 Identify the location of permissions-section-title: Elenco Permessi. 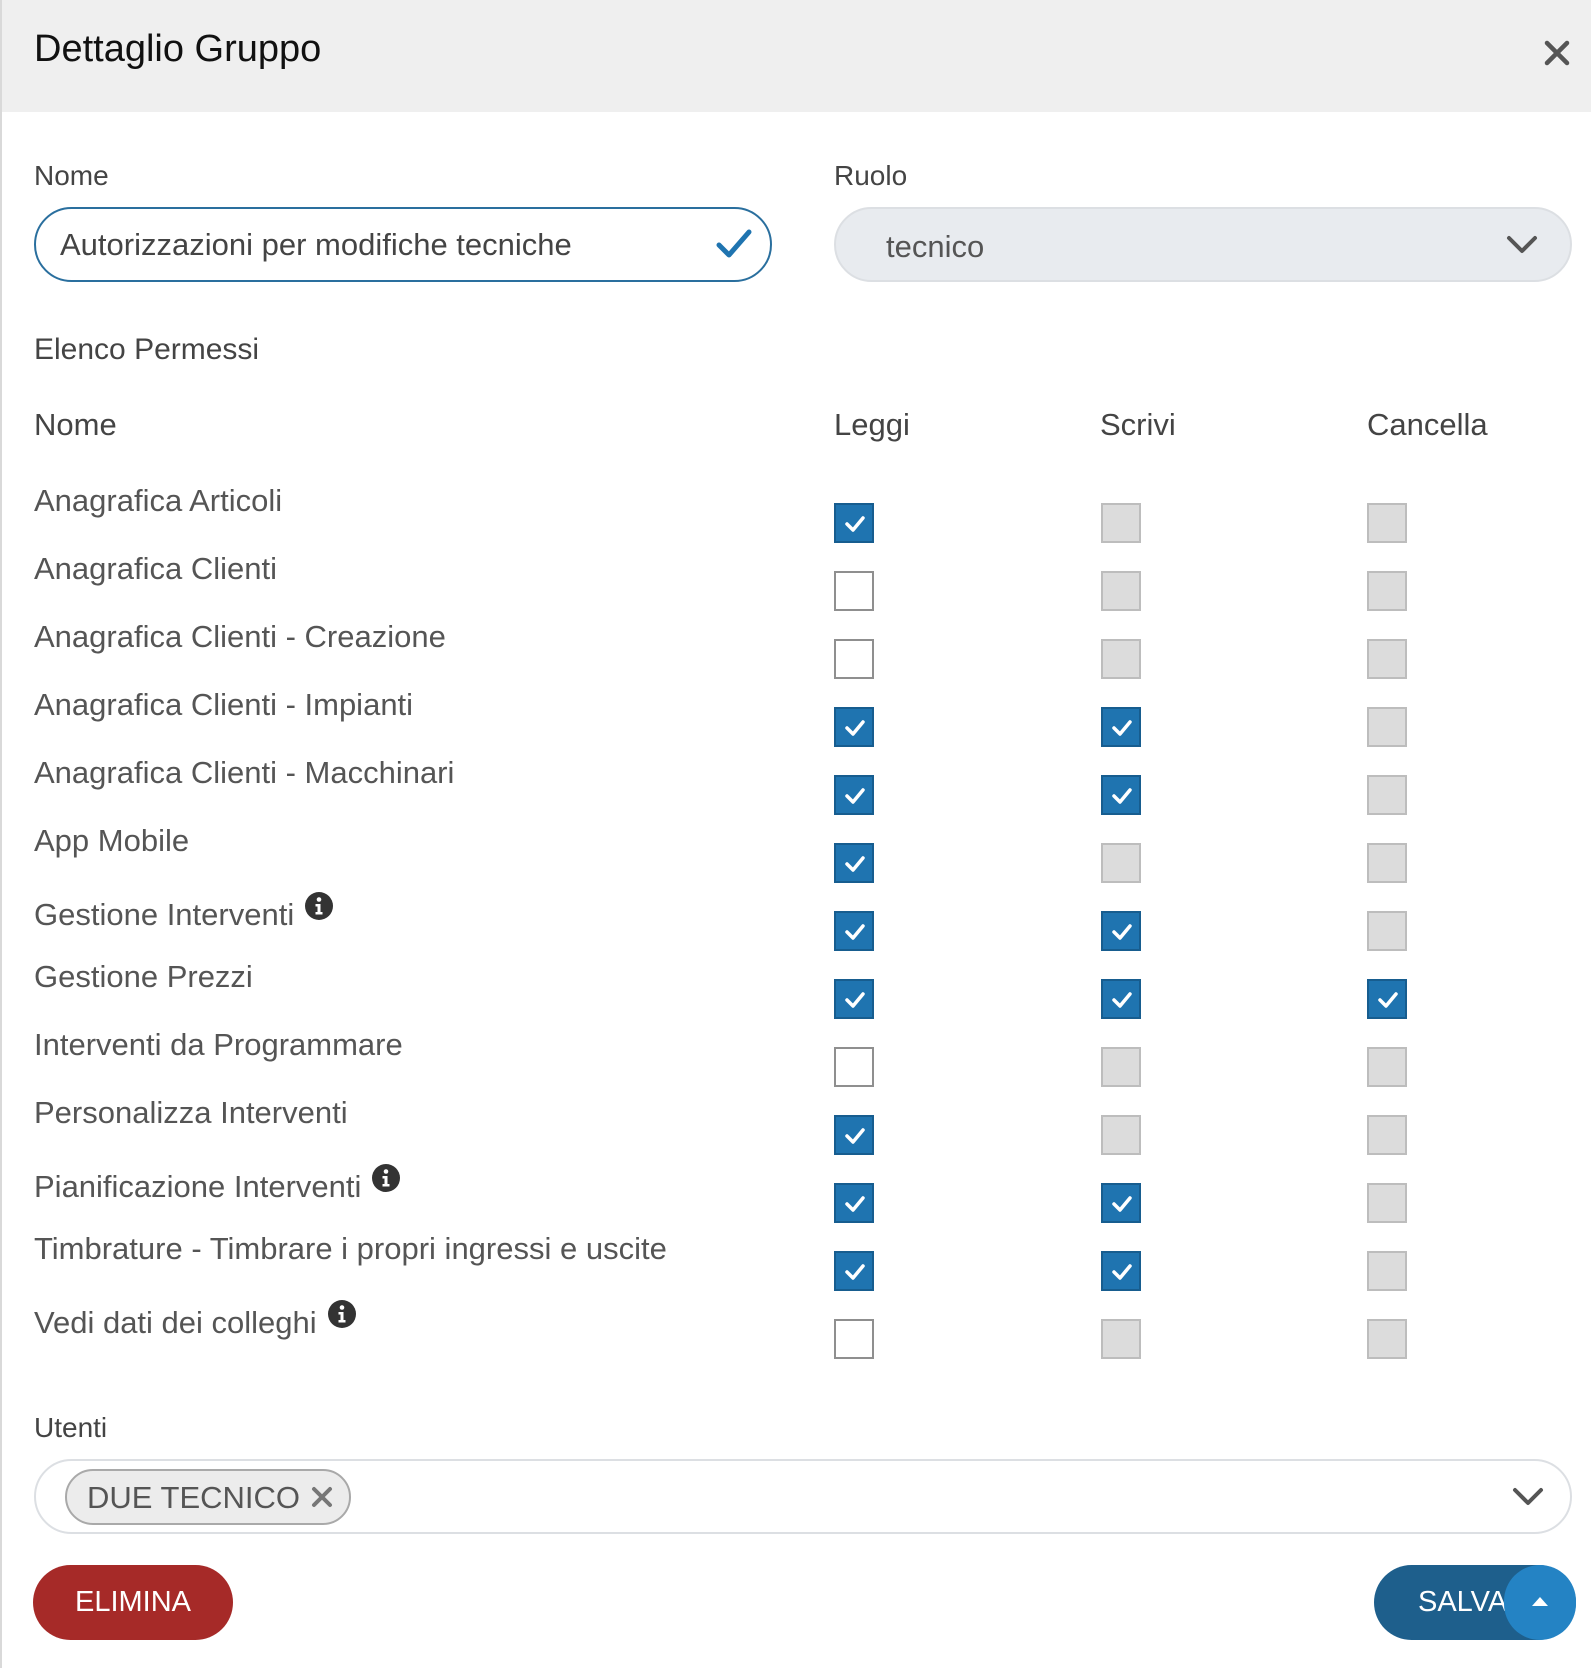
(147, 349).